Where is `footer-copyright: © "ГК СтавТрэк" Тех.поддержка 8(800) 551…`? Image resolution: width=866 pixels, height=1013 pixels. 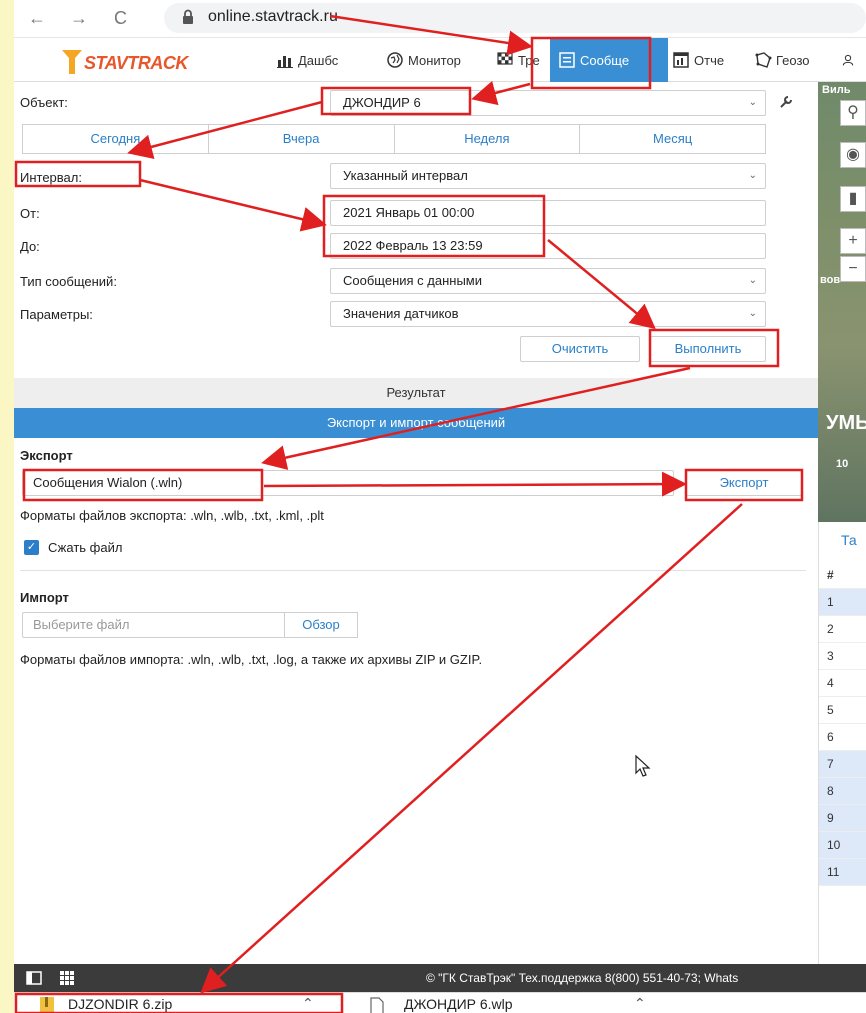
footer-copyright: © "ГК СтавТрэк" Тех.поддержка 8(800) 551… is located at coordinates (582, 978).